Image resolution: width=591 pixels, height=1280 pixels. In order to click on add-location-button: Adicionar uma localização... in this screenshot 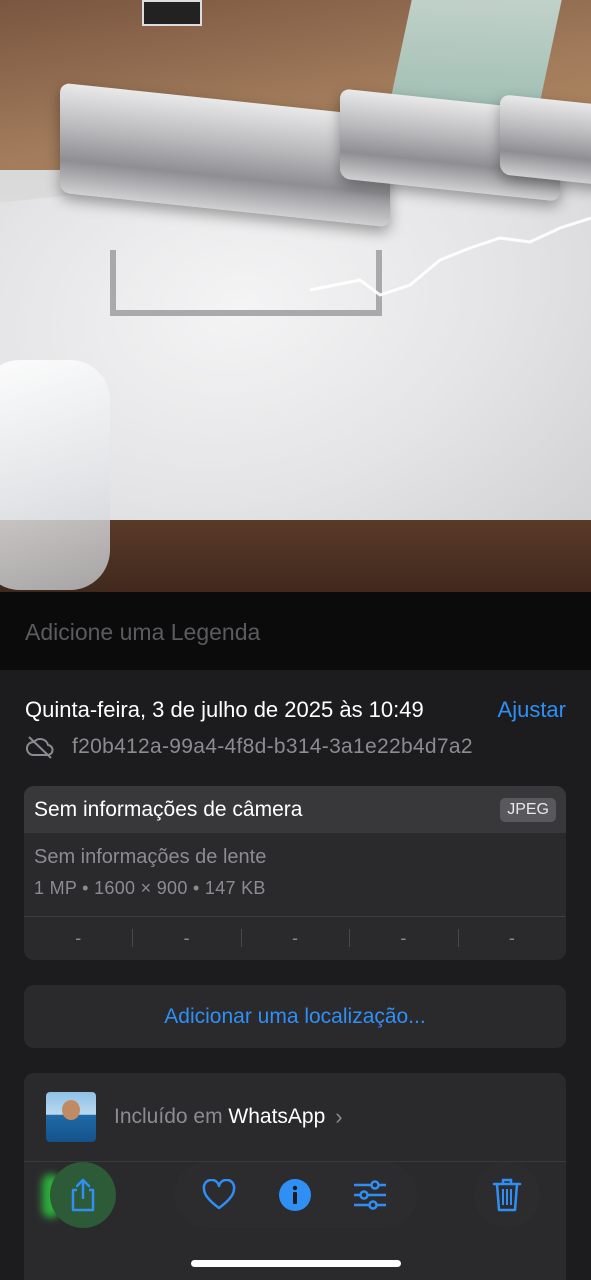, I will do `click(295, 1016)`.